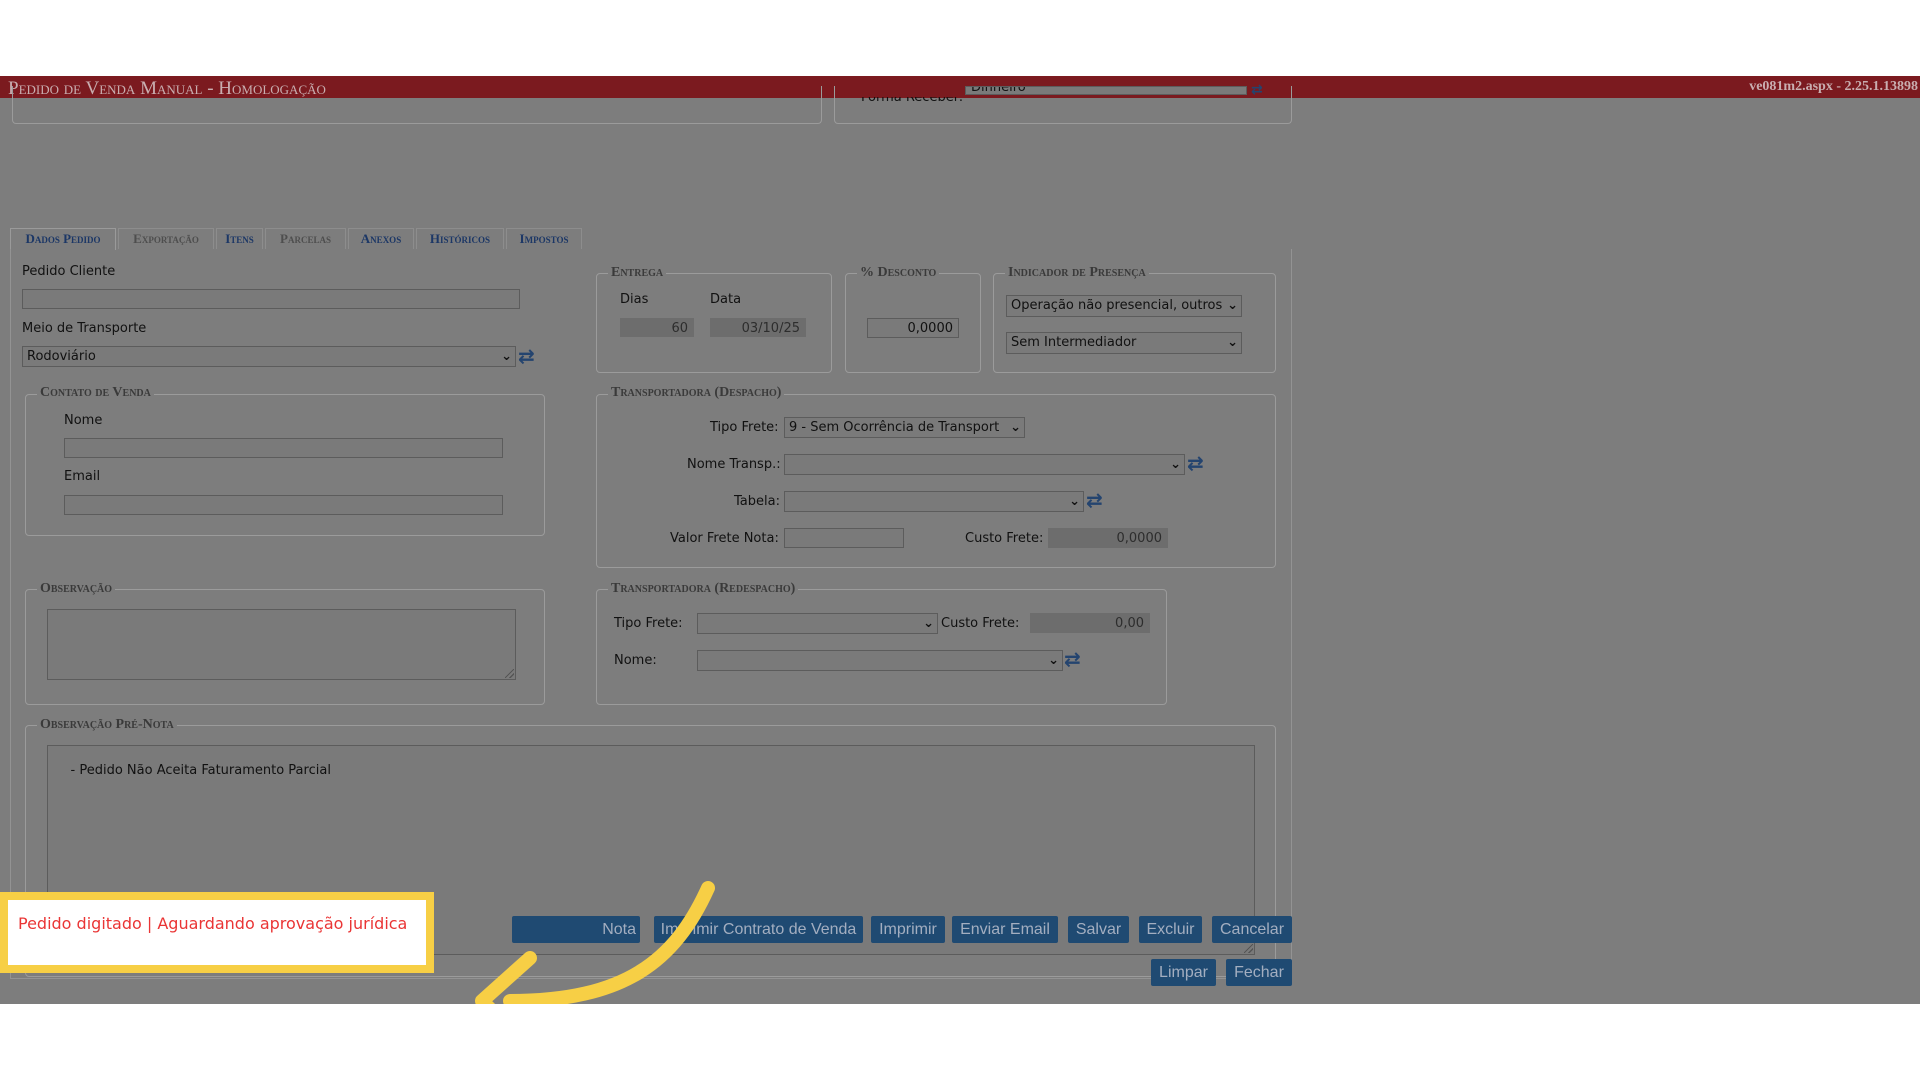 This screenshot has height=1080, width=1920. What do you see at coordinates (634, 299) in the screenshot?
I see `entrega-dias-label: Dias` at bounding box center [634, 299].